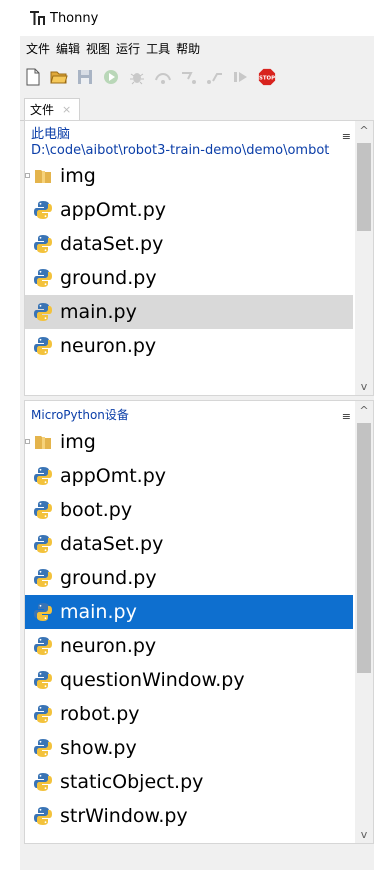 This screenshot has width=374, height=870. Describe the element at coordinates (98, 48) in the screenshot. I see `menu-view: 视图` at that location.